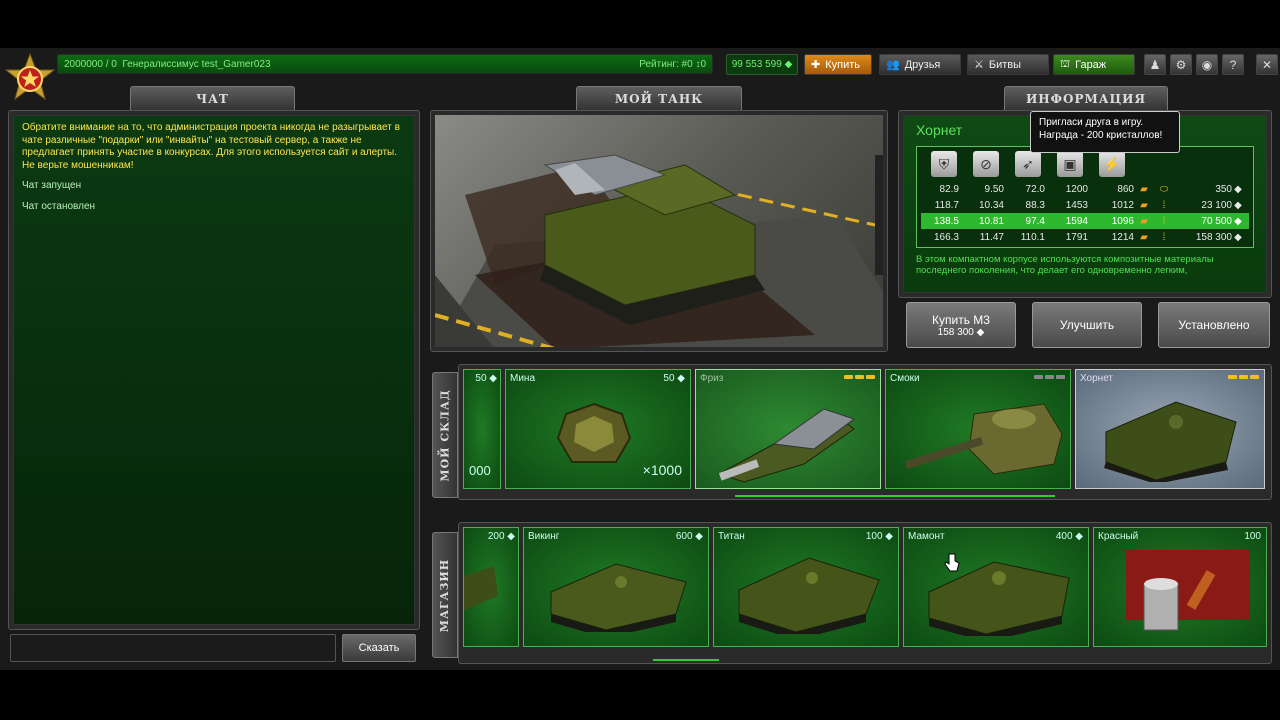 The width and height of the screenshot is (1280, 720). I want to click on card-price: 600, so click(684, 536).